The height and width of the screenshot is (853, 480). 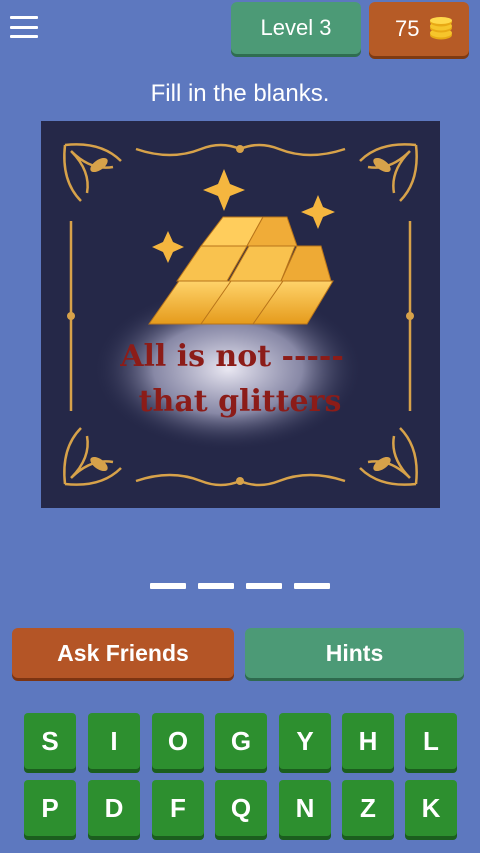 I want to click on letter-key: P, so click(x=50, y=808).